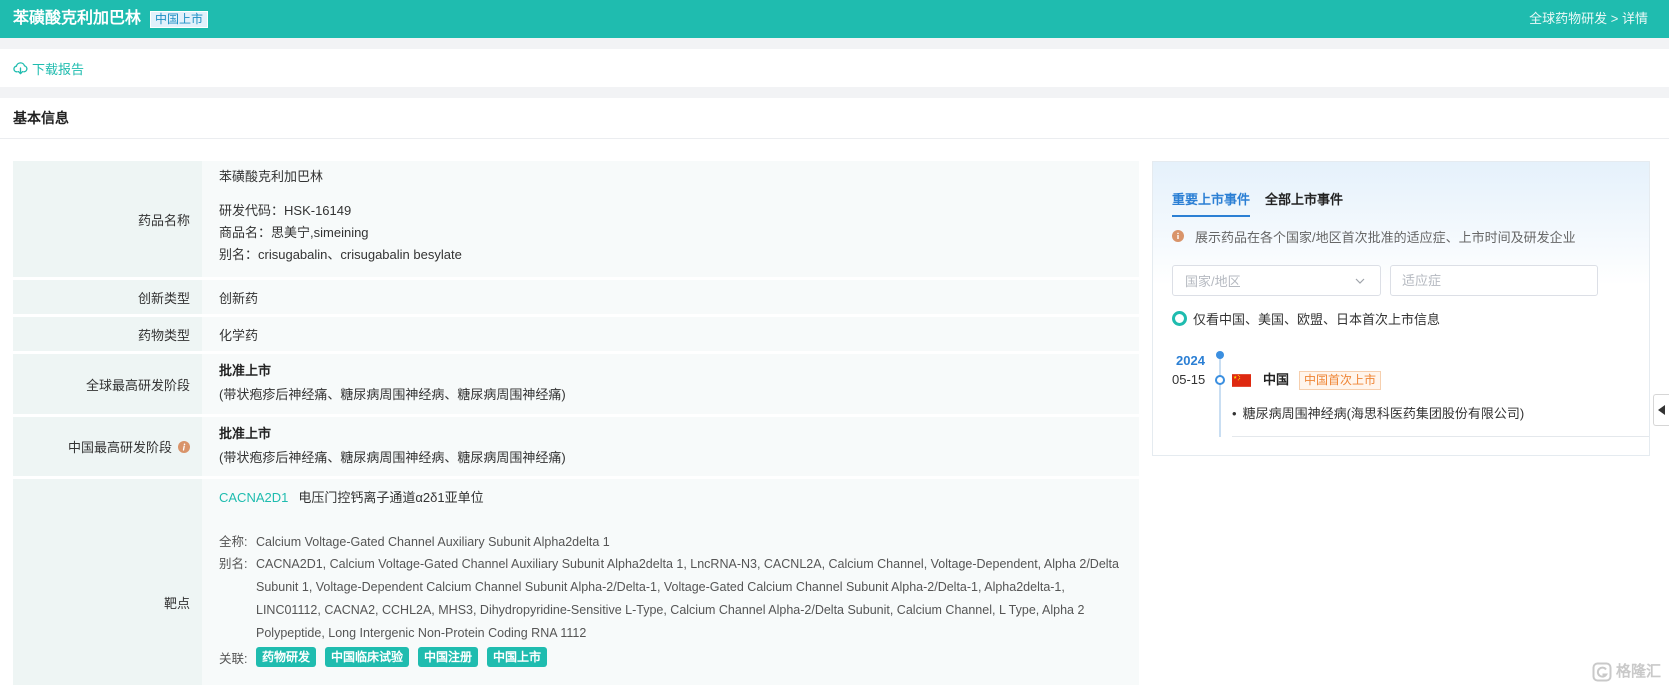  Describe the element at coordinates (77, 18) in the screenshot. I see `page-title: 苯磺酸克利加巴林` at that location.